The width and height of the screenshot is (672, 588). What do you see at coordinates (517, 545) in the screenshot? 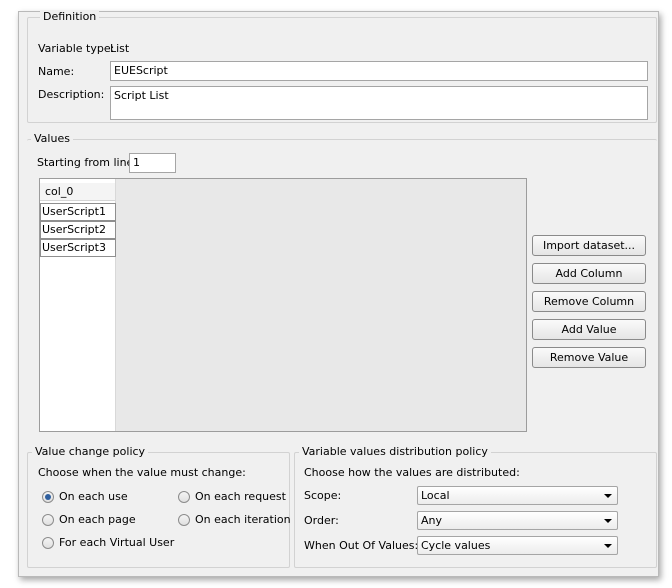
I see `out-of-values-select: Cycle values` at bounding box center [517, 545].